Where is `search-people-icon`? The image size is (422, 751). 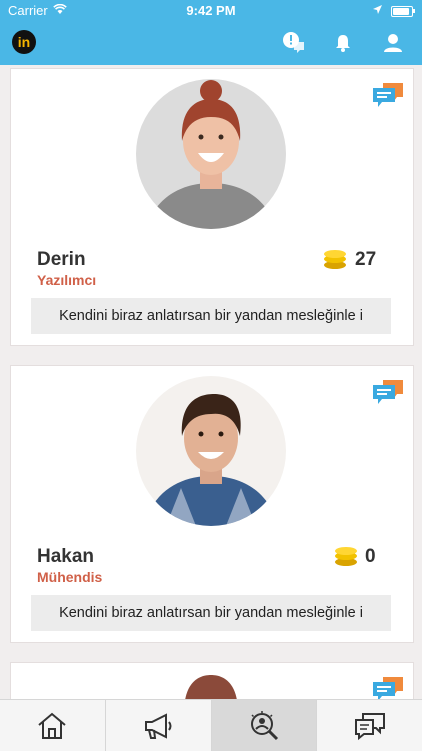
search-people-icon is located at coordinates (264, 725).